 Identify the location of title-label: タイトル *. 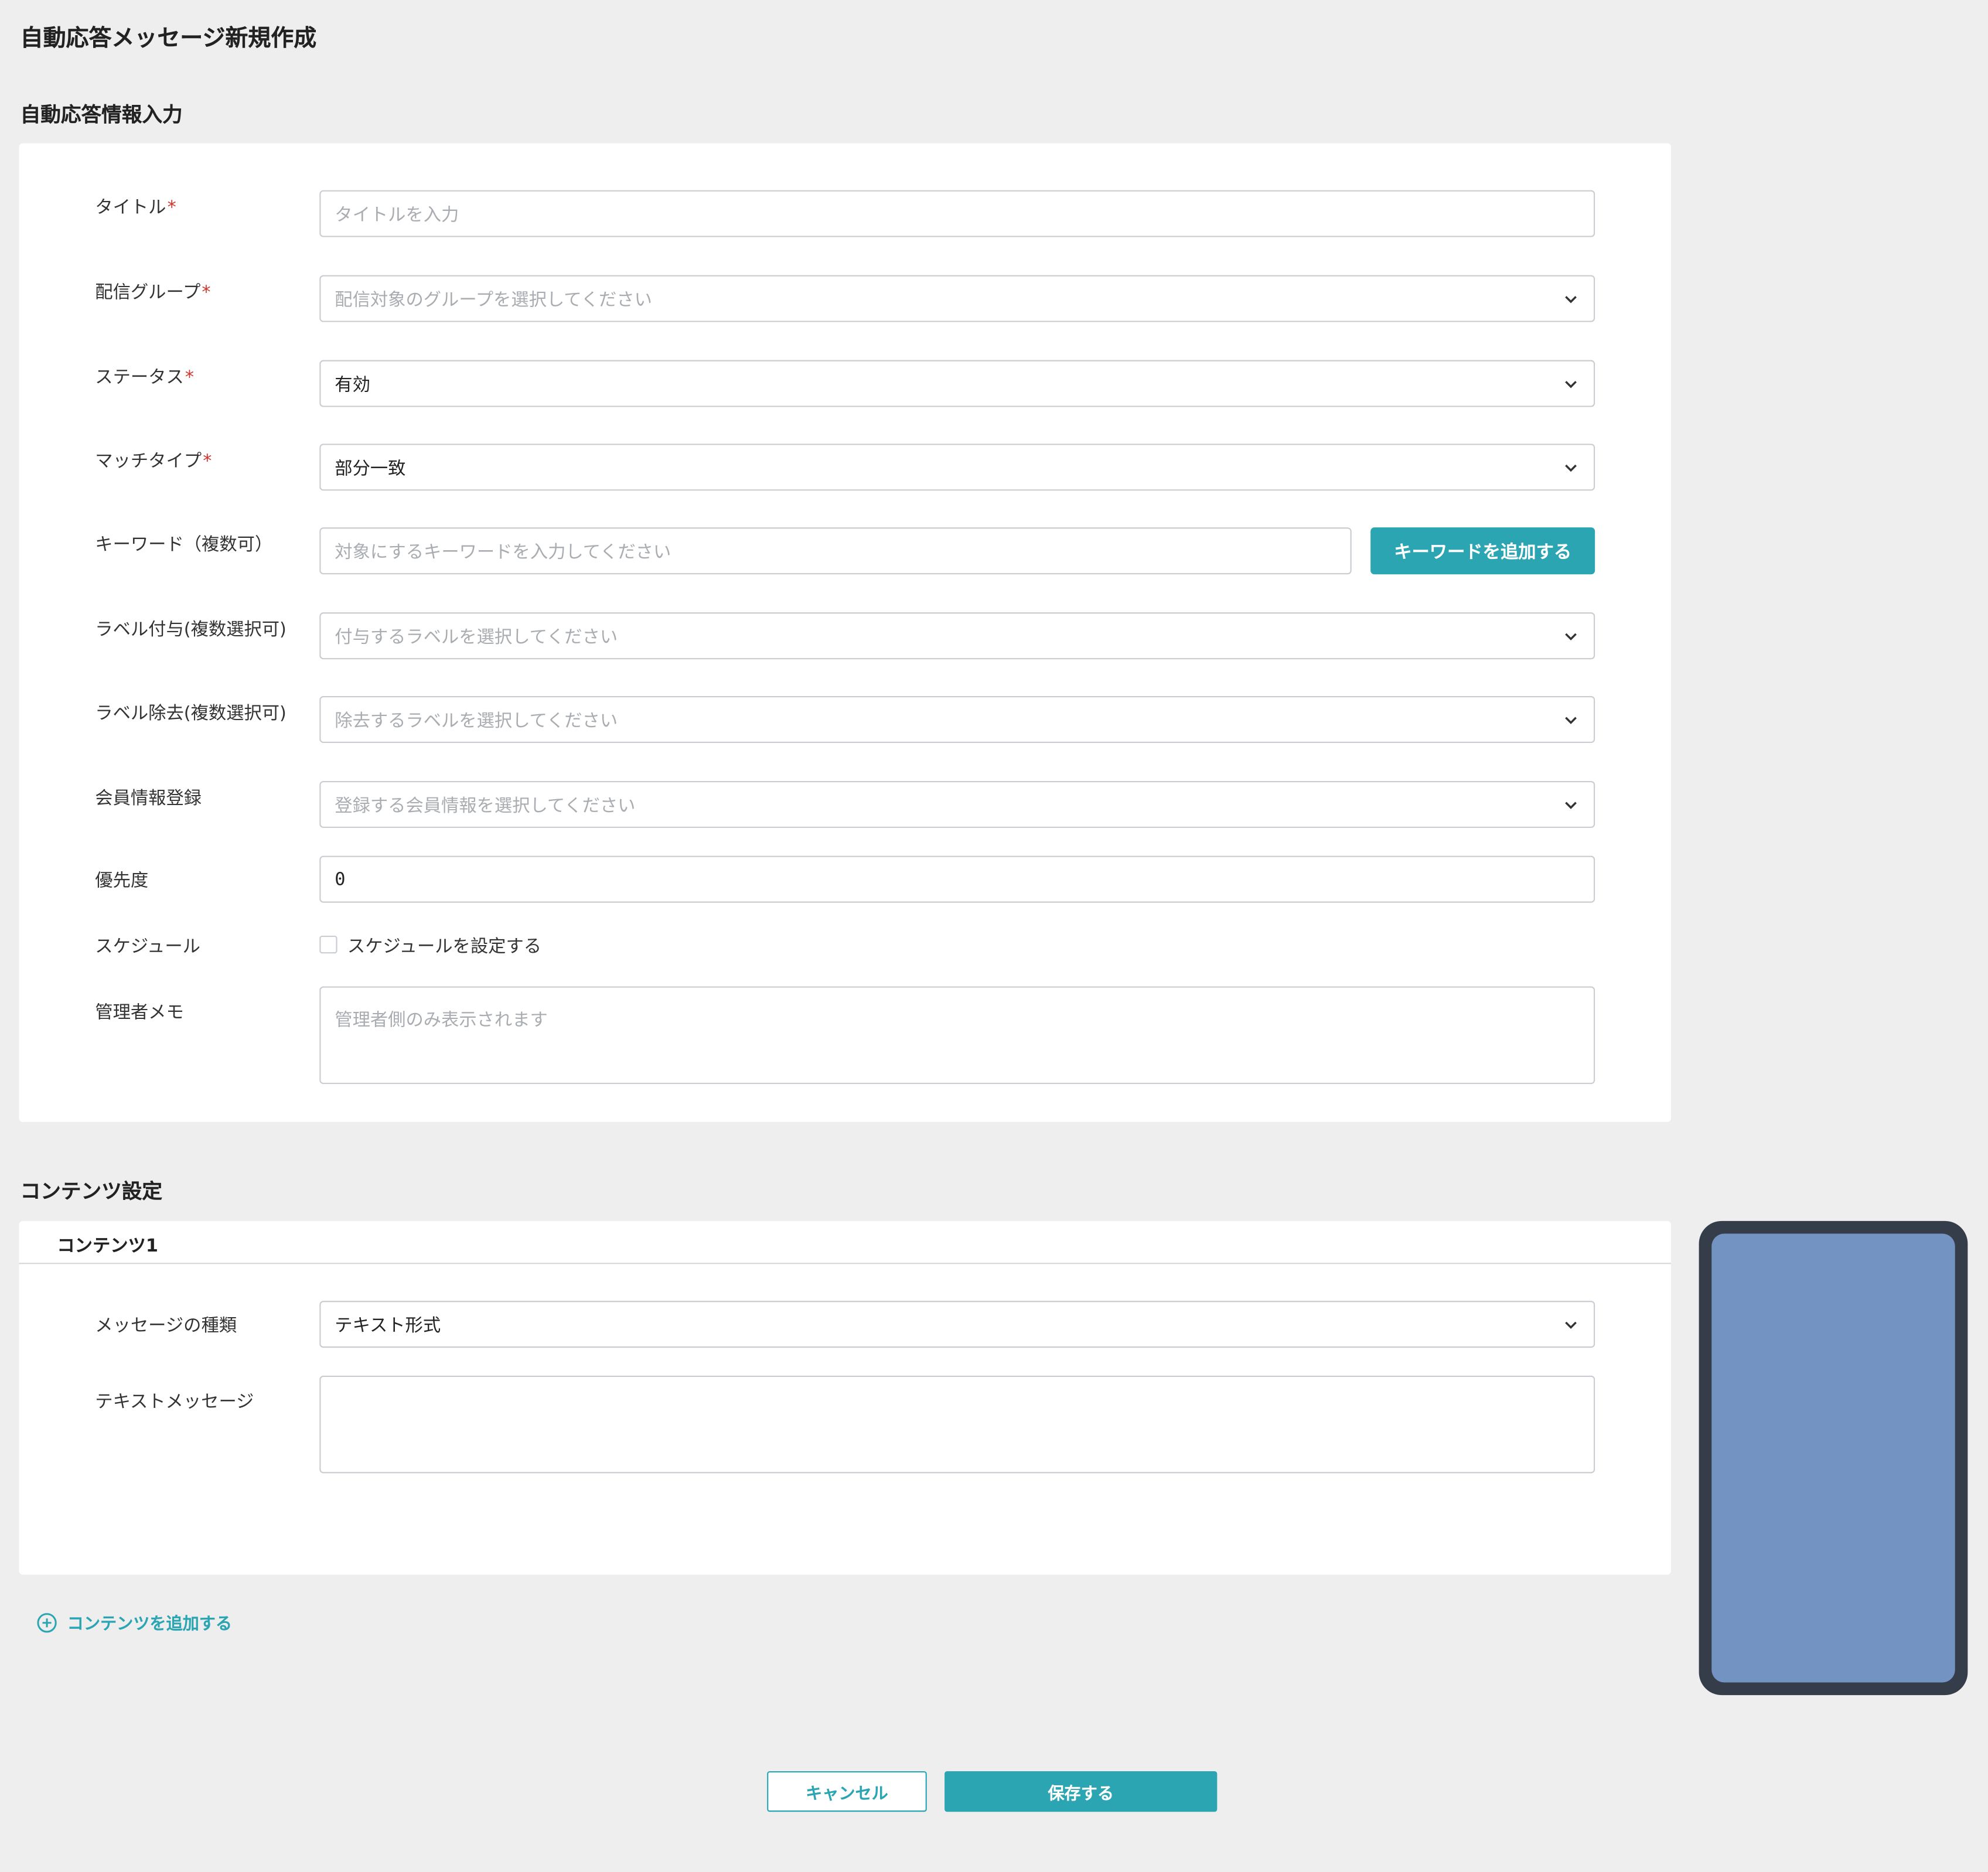
(135, 208).